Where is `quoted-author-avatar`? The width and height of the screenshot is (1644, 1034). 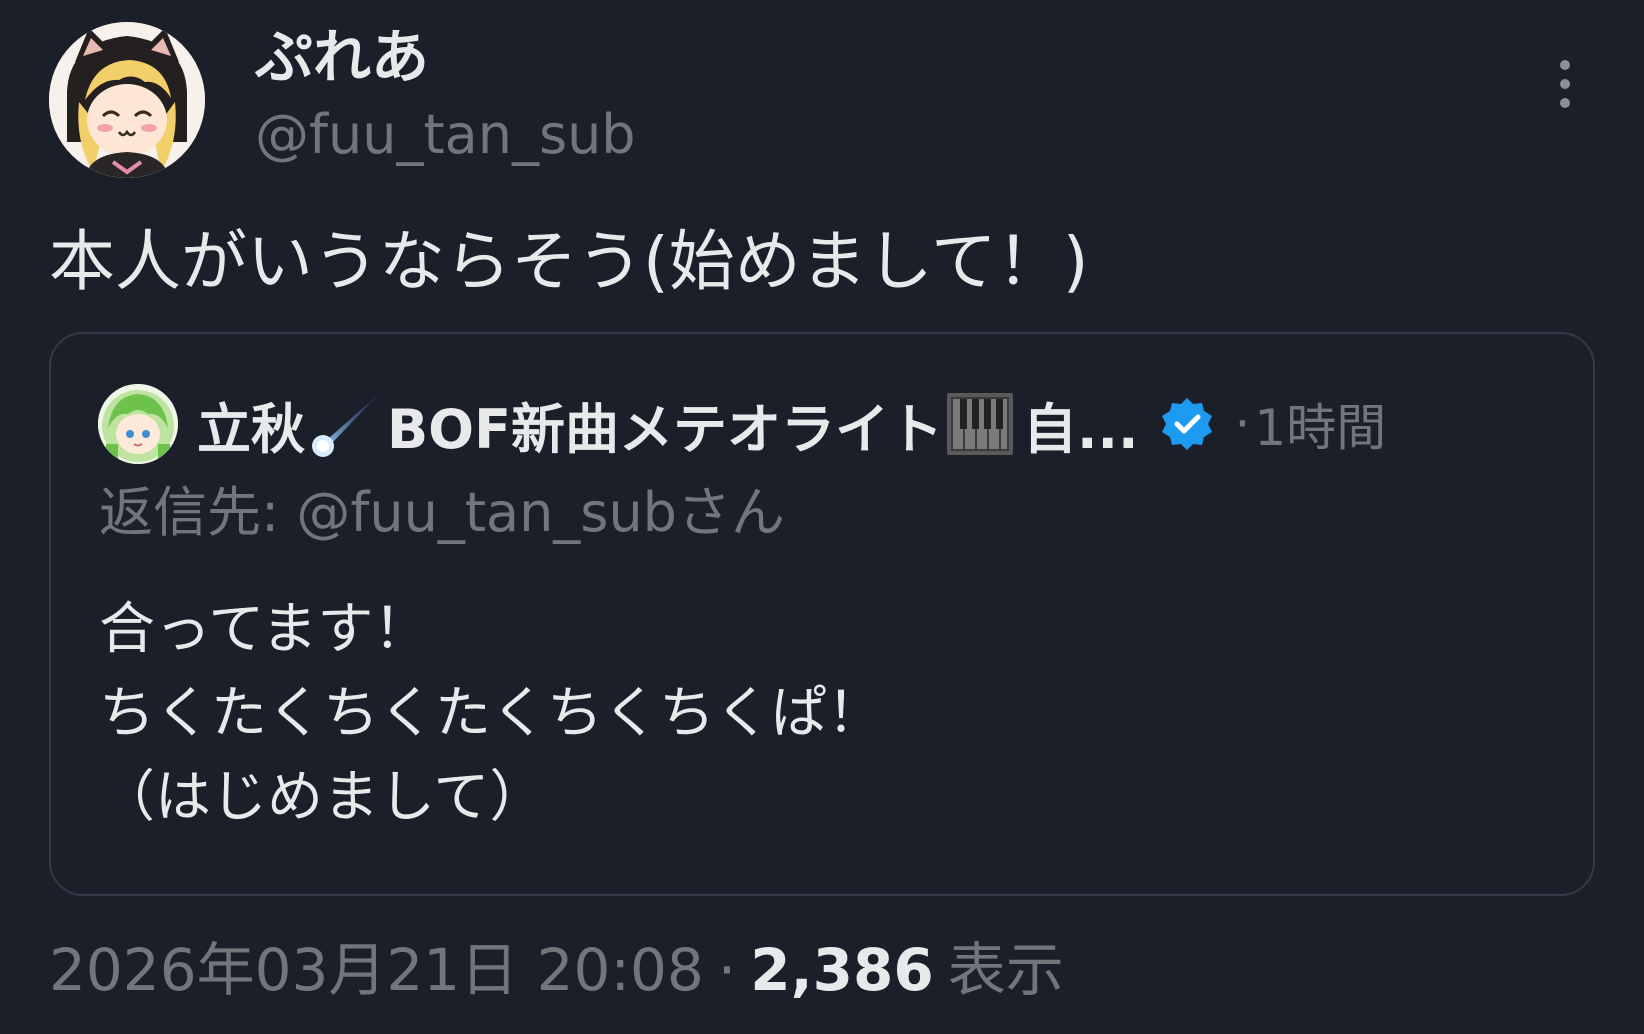 quoted-author-avatar is located at coordinates (138, 424).